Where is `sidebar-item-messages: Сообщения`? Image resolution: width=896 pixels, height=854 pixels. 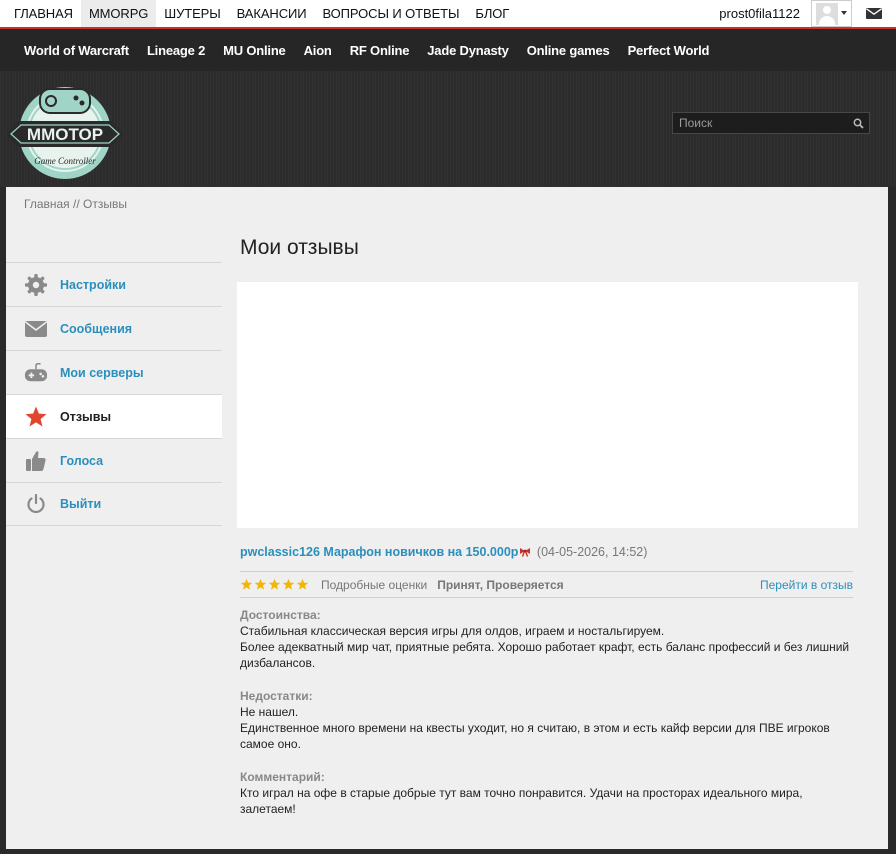
sidebar-item-messages: Сообщения is located at coordinates (114, 328).